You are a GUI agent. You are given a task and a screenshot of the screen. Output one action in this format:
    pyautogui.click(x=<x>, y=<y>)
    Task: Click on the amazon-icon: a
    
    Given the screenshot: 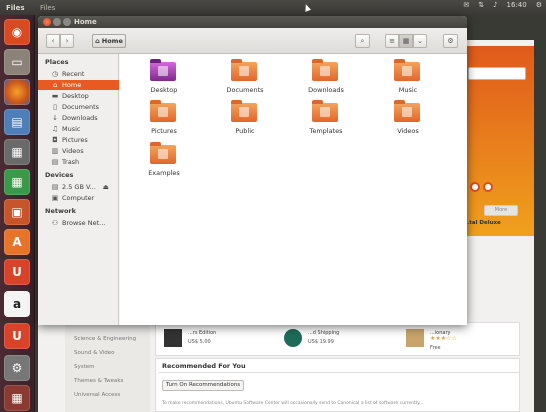 What is the action you would take?
    pyautogui.click(x=17, y=304)
    